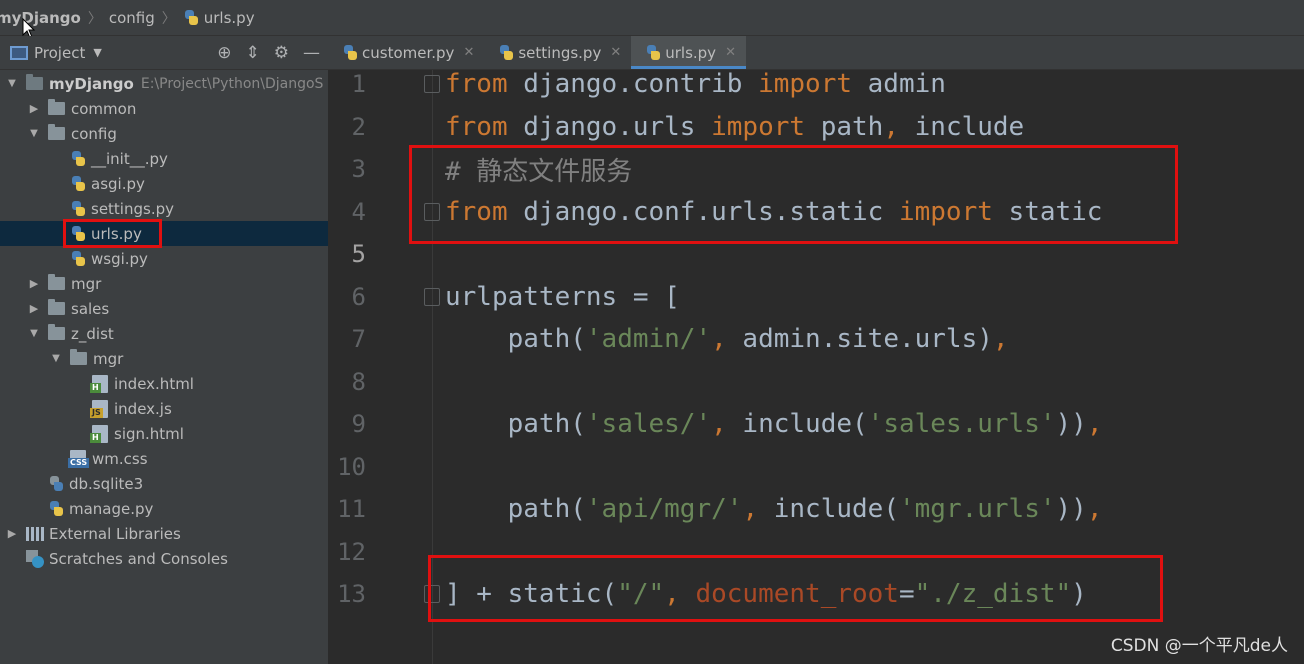 The image size is (1304, 664). Describe the element at coordinates (816, 467) in the screenshot. I see `code-line: 10` at that location.